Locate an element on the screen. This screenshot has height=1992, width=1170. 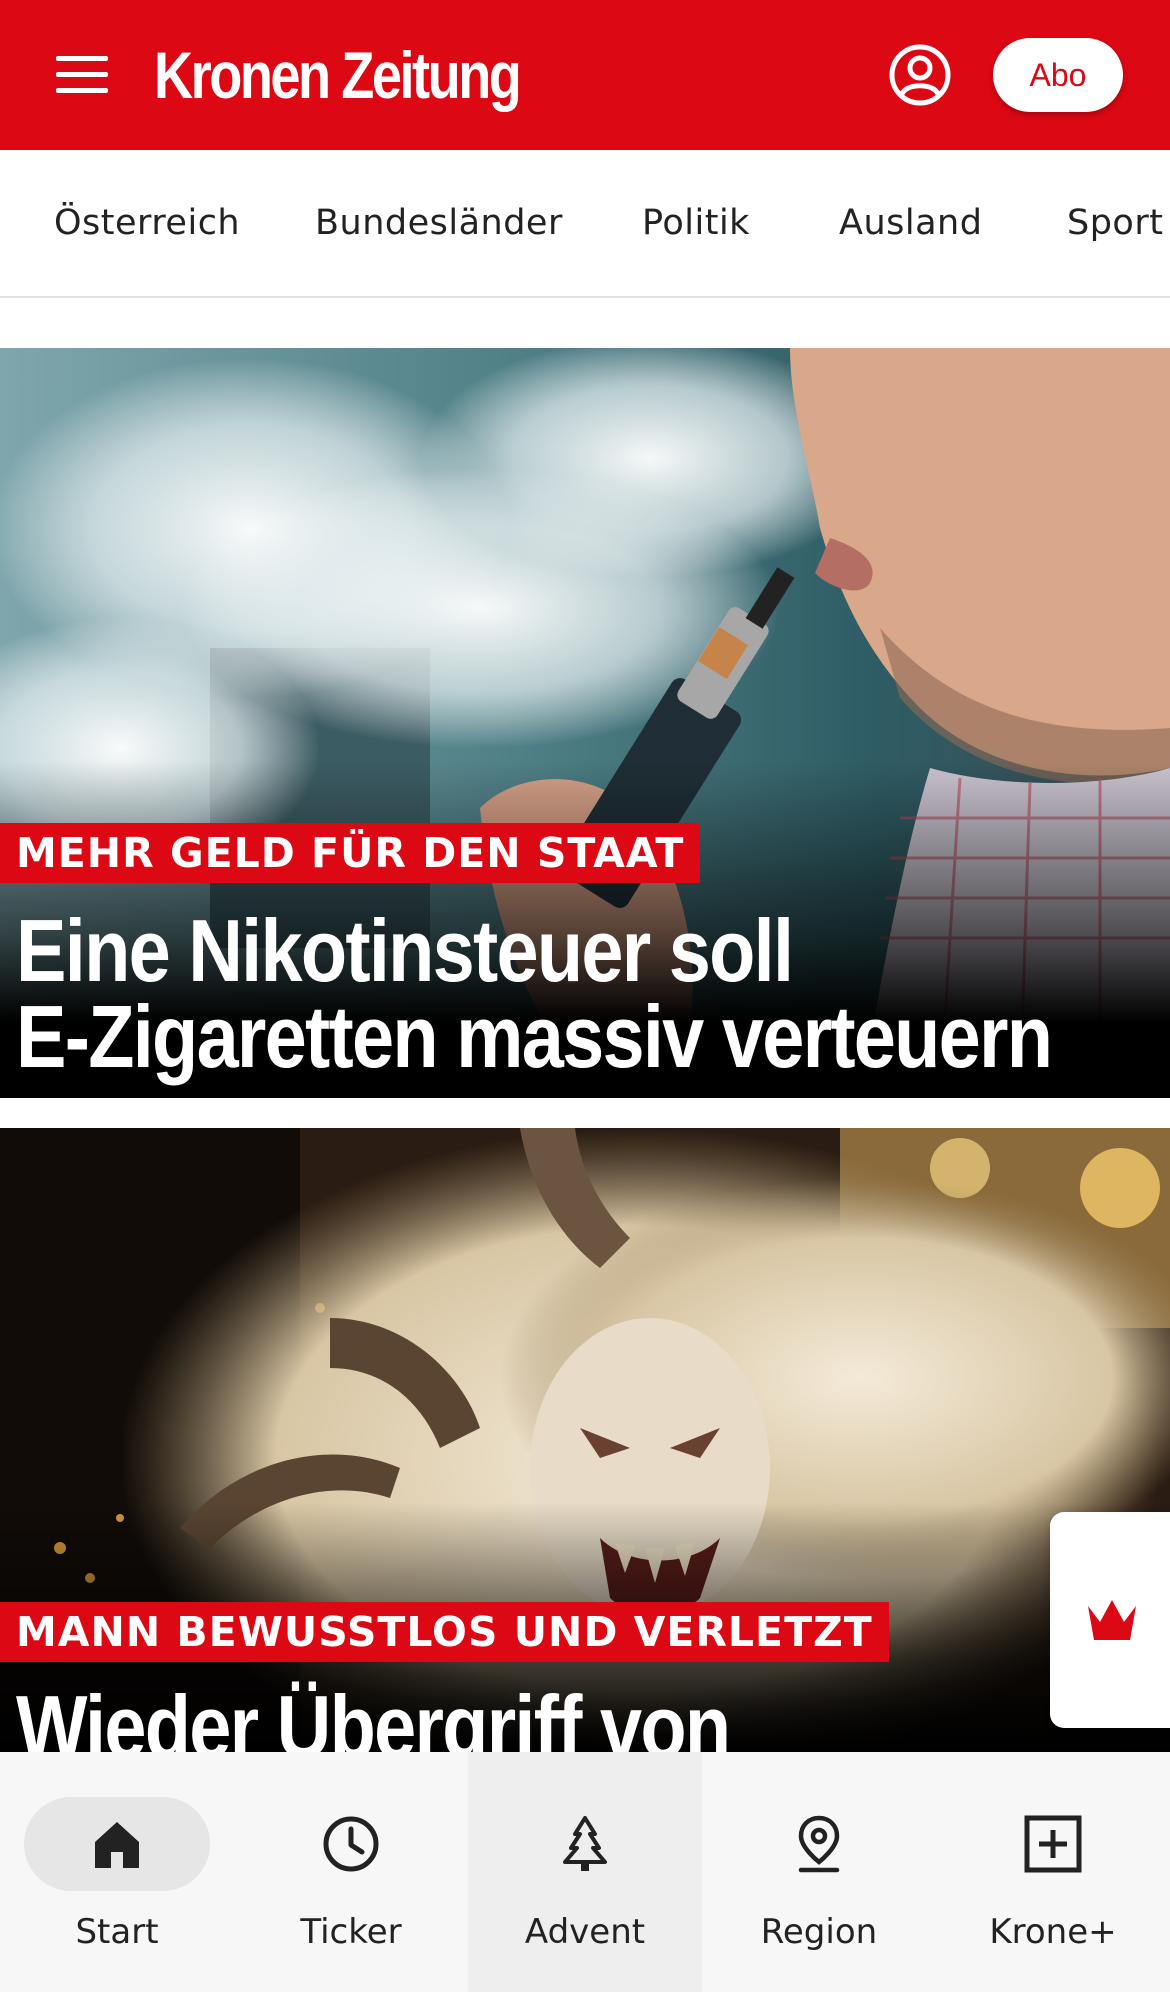
nav-label: Region is located at coordinates (819, 1932).